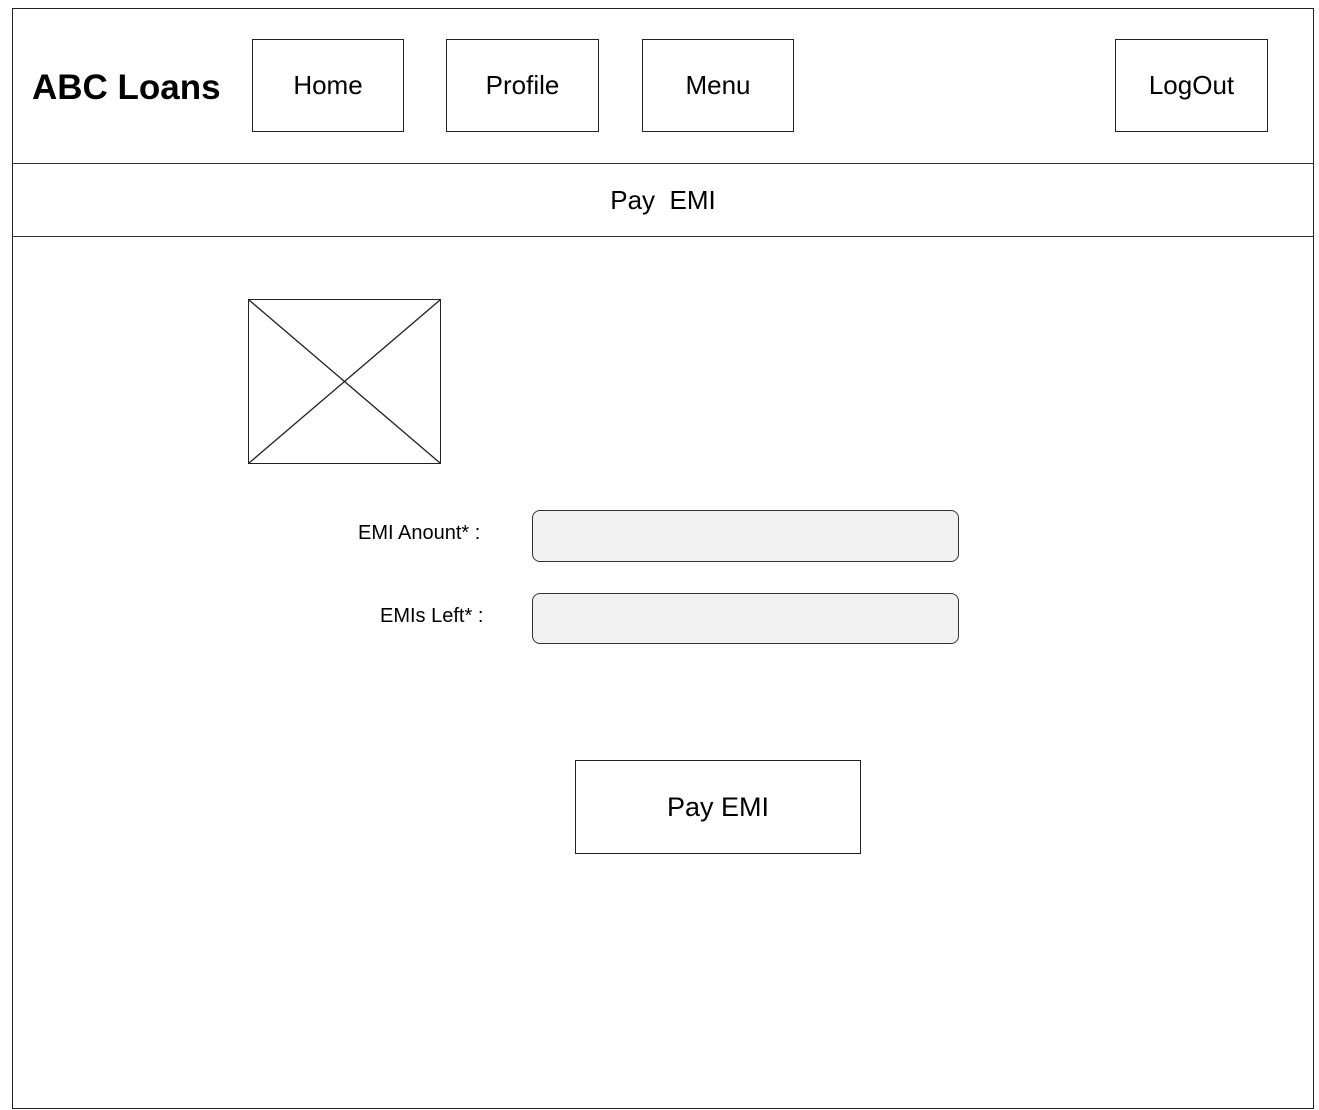 Image resolution: width=1319 pixels, height=1110 pixels. I want to click on pay-emi-button: Pay EMI, so click(718, 807).